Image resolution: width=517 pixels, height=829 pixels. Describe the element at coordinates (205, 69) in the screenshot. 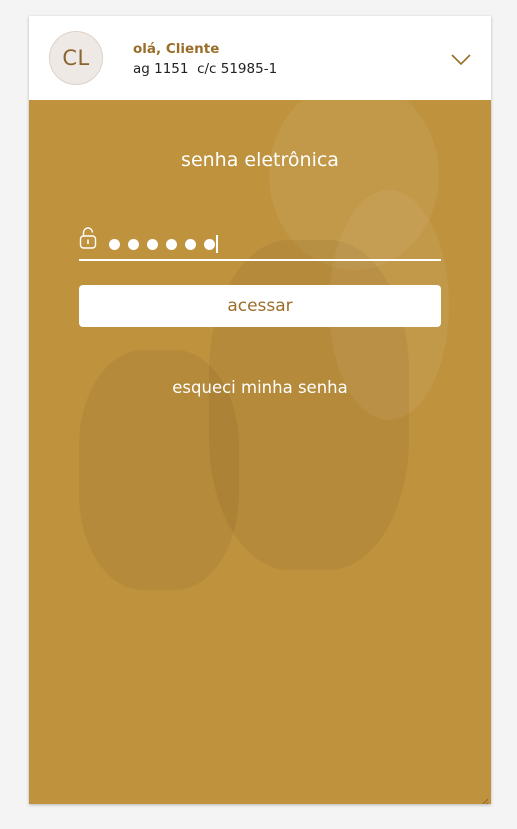

I see `account-number: ag 1151 c/c 51985-1` at that location.